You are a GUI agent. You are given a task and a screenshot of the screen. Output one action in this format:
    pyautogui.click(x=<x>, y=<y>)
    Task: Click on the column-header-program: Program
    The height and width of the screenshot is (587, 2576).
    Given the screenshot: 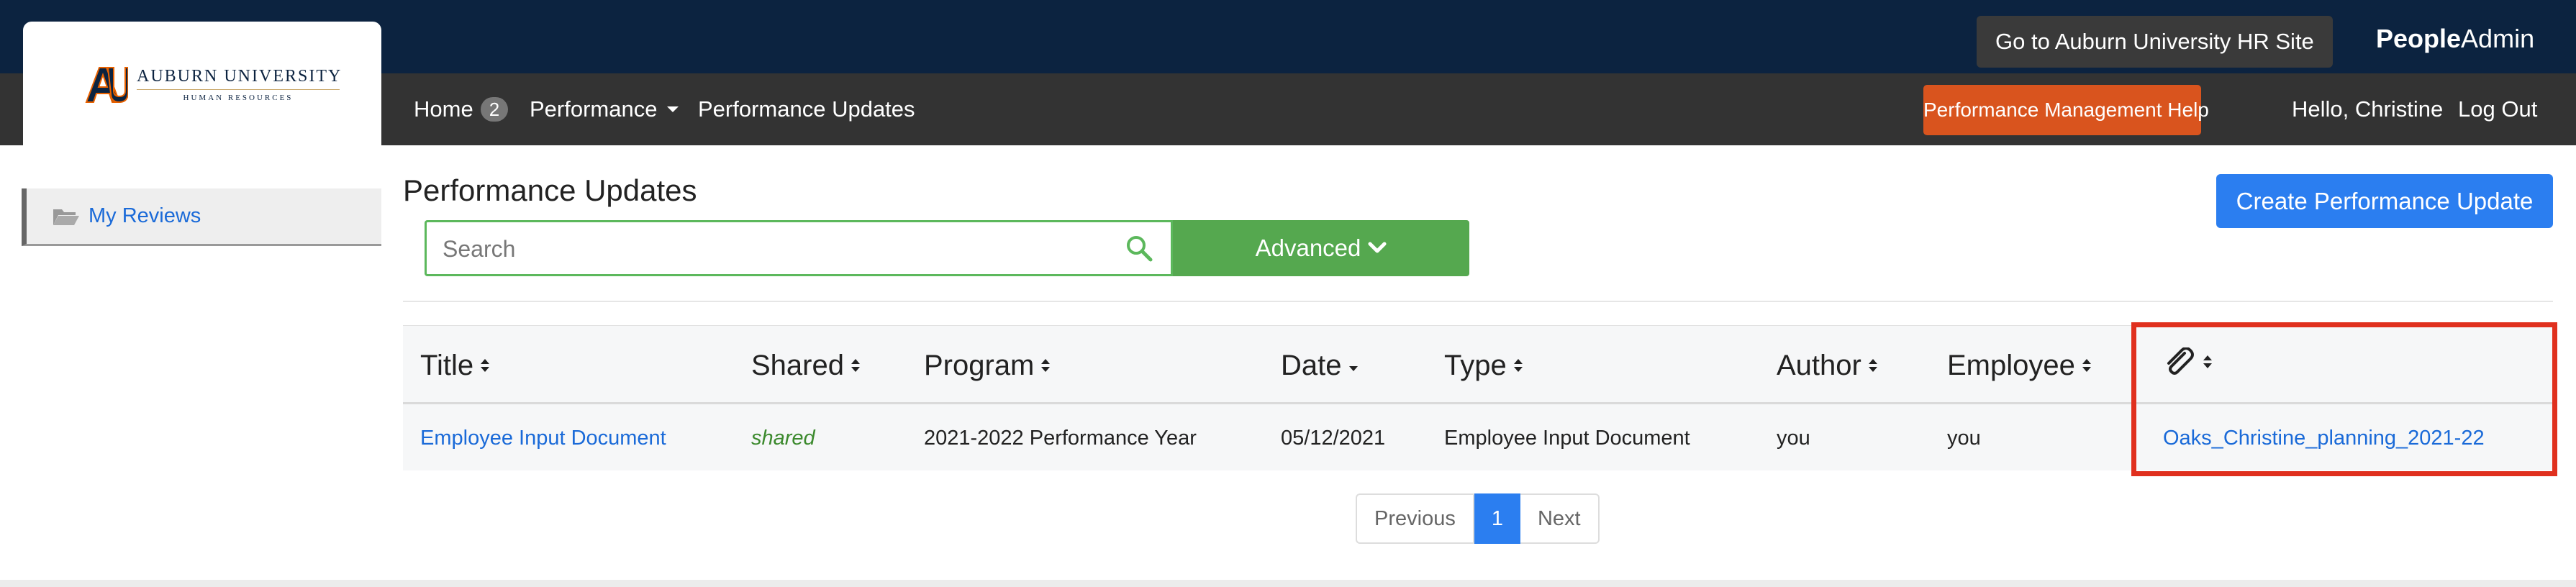 What is the action you would take?
    pyautogui.click(x=987, y=365)
    